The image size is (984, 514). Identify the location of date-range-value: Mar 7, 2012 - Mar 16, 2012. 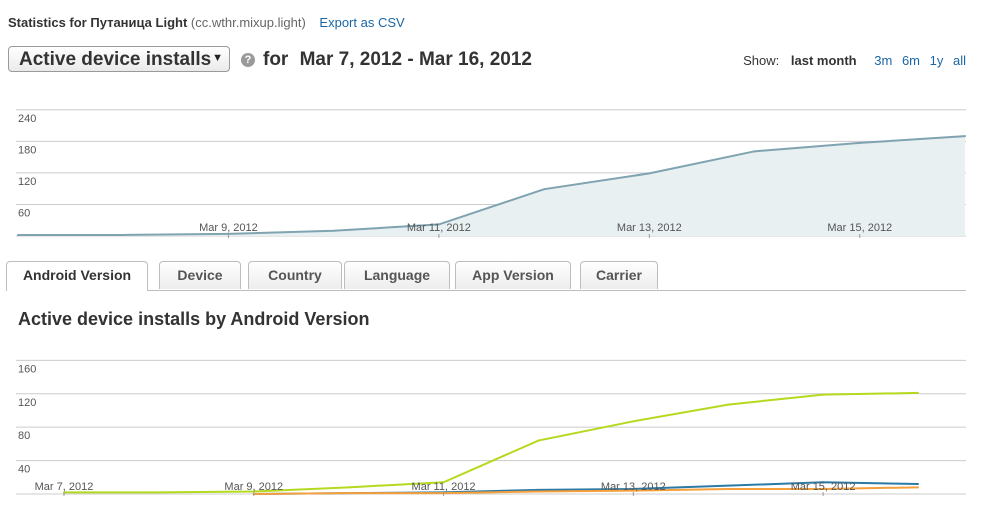
(415, 59).